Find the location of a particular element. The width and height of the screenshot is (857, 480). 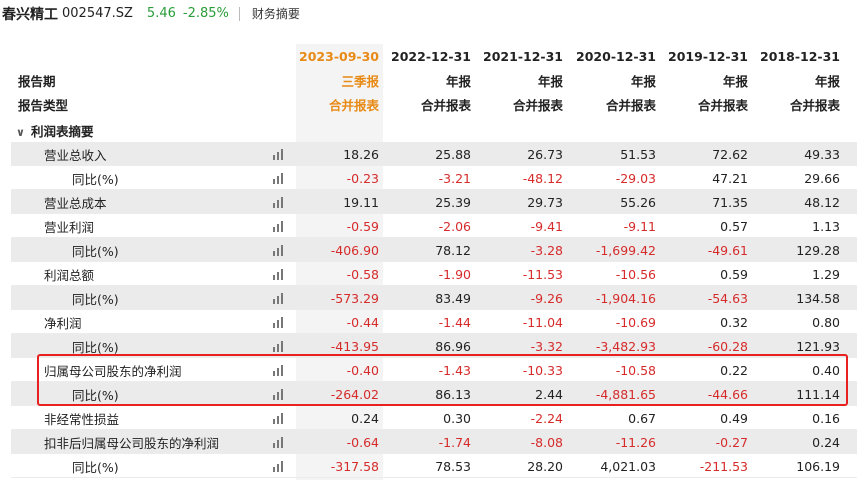

value-cell: 134.58 is located at coordinates (818, 298).